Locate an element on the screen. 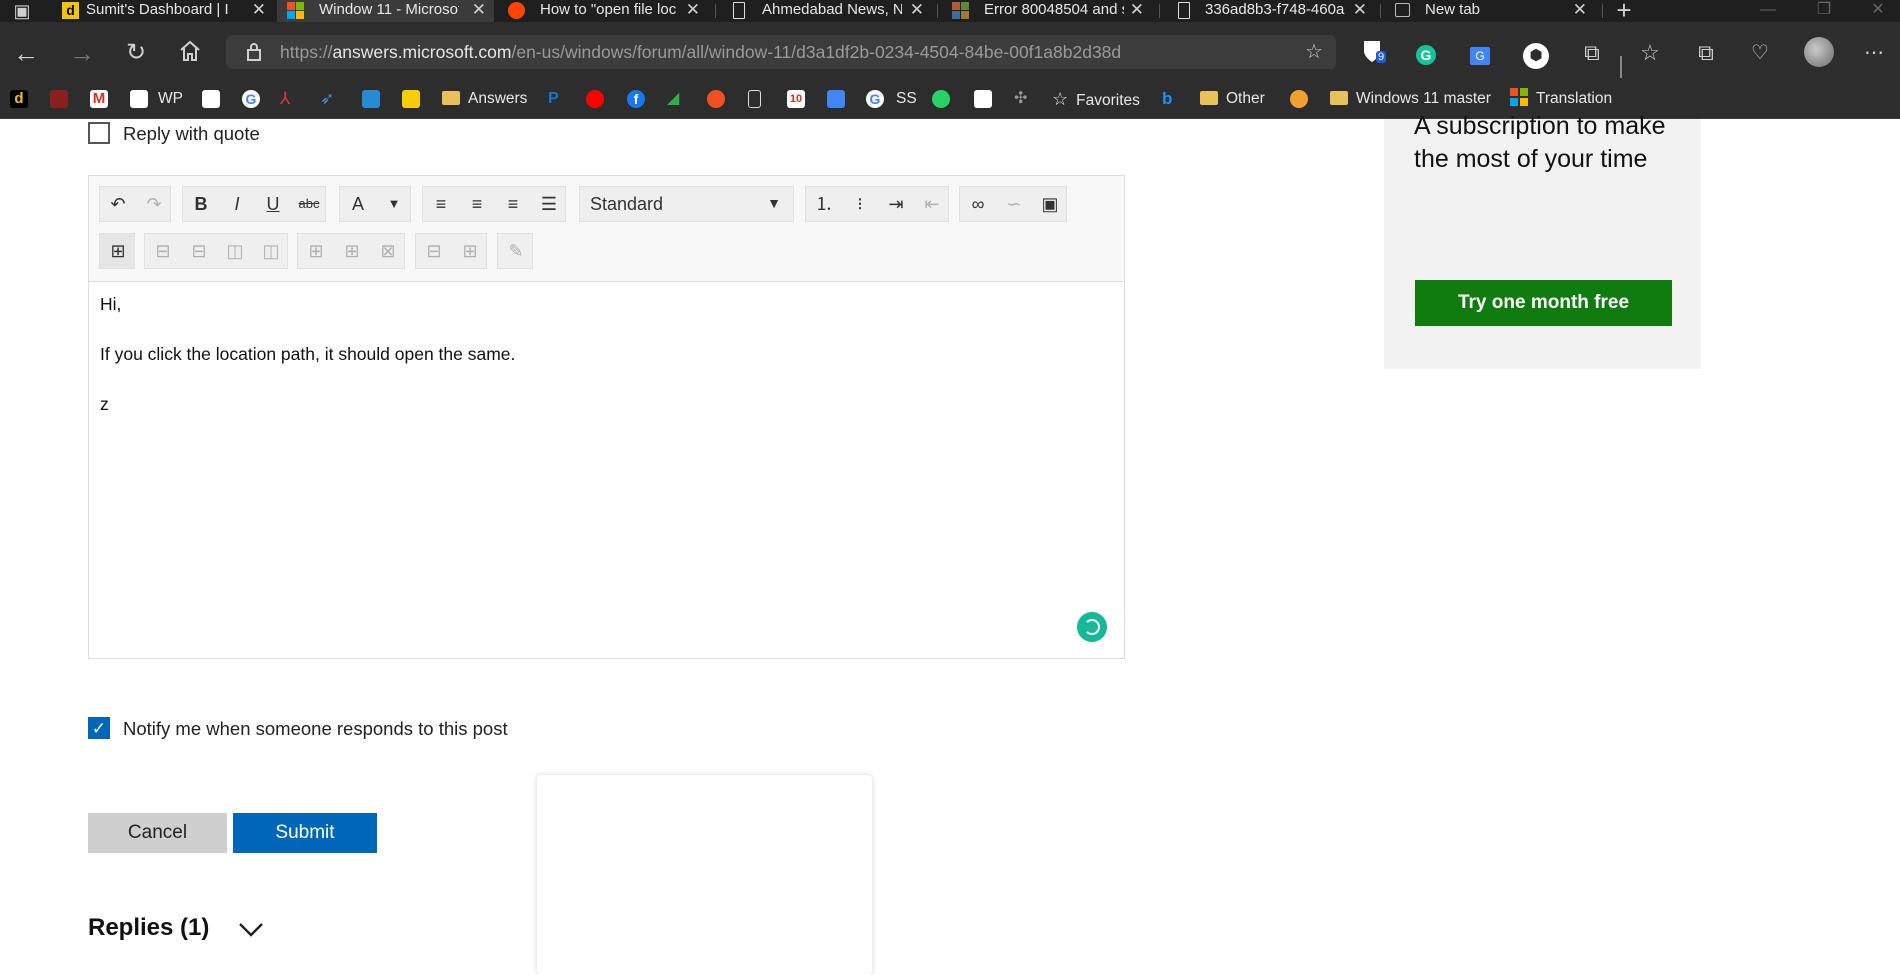 The height and width of the screenshot is (975, 1900). insert-row-below-icon: ⊟ is located at coordinates (199, 251).